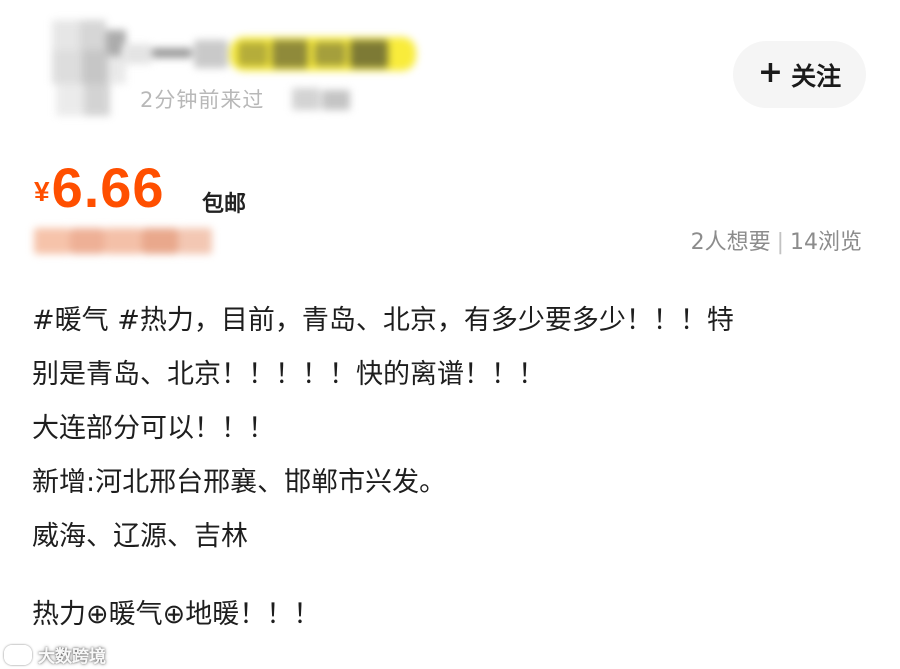  What do you see at coordinates (826, 242) in the screenshot?
I see `views-count: 14浏览` at bounding box center [826, 242].